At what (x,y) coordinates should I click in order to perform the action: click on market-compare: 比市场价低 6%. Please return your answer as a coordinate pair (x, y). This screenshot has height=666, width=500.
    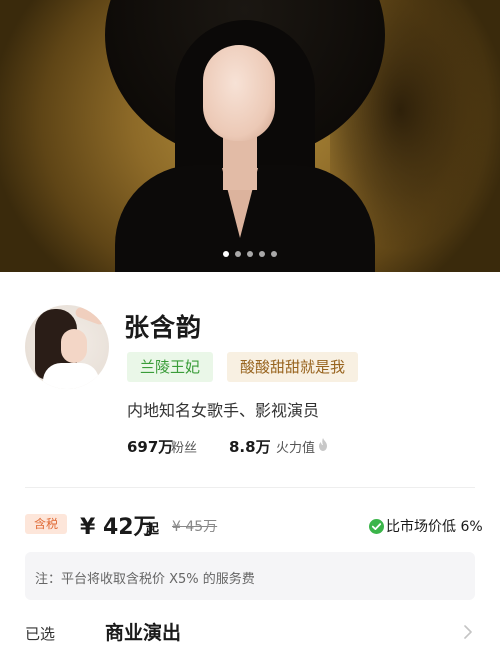
    Looking at the image, I should click on (426, 526).